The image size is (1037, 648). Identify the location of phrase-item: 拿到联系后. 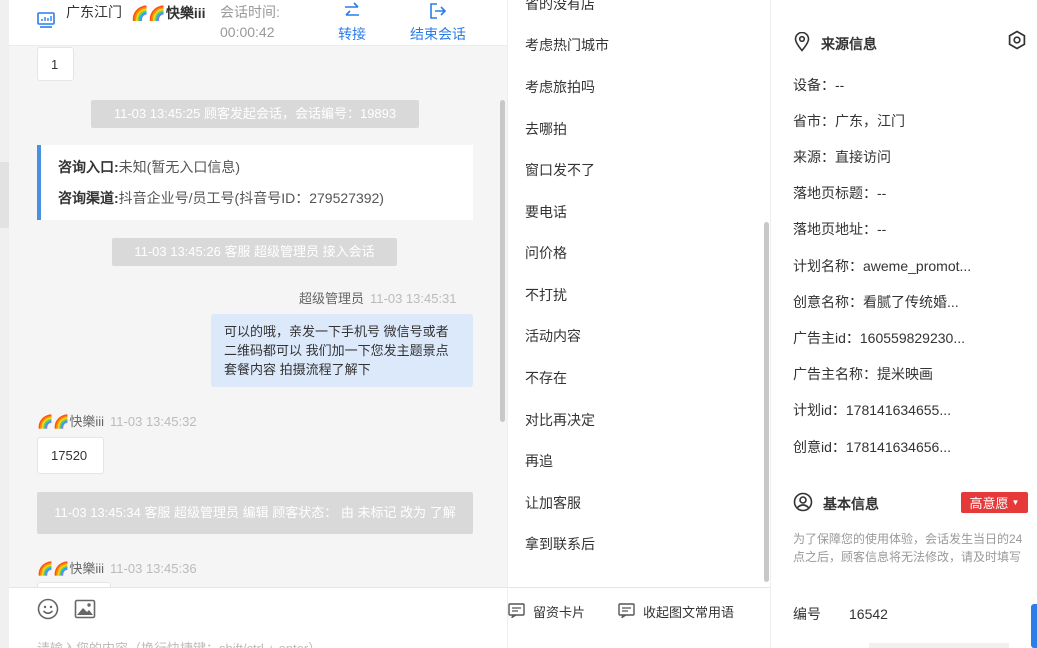
(560, 544).